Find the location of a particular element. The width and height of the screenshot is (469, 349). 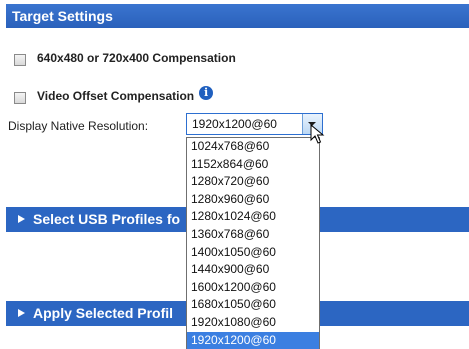

dropdown-option: 1400x1050@60 is located at coordinates (253, 253).